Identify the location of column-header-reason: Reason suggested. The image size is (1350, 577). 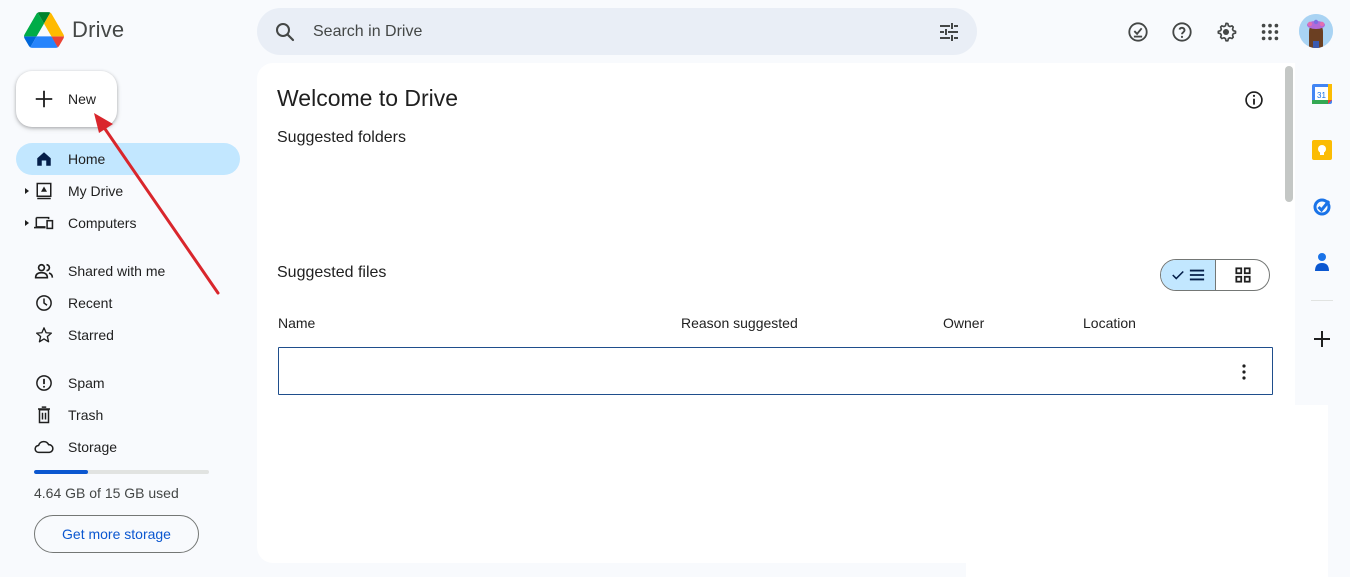
(739, 323).